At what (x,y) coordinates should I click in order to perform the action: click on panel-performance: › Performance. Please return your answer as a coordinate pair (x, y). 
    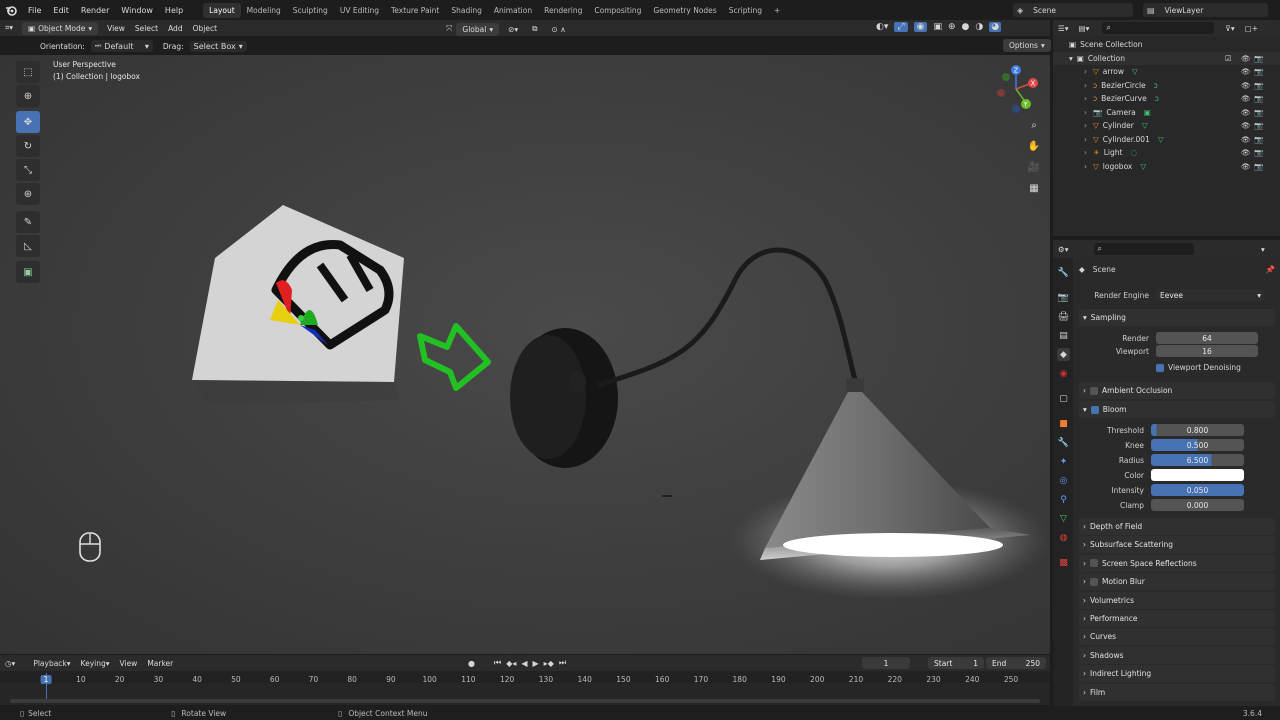
    Looking at the image, I should click on (1177, 618).